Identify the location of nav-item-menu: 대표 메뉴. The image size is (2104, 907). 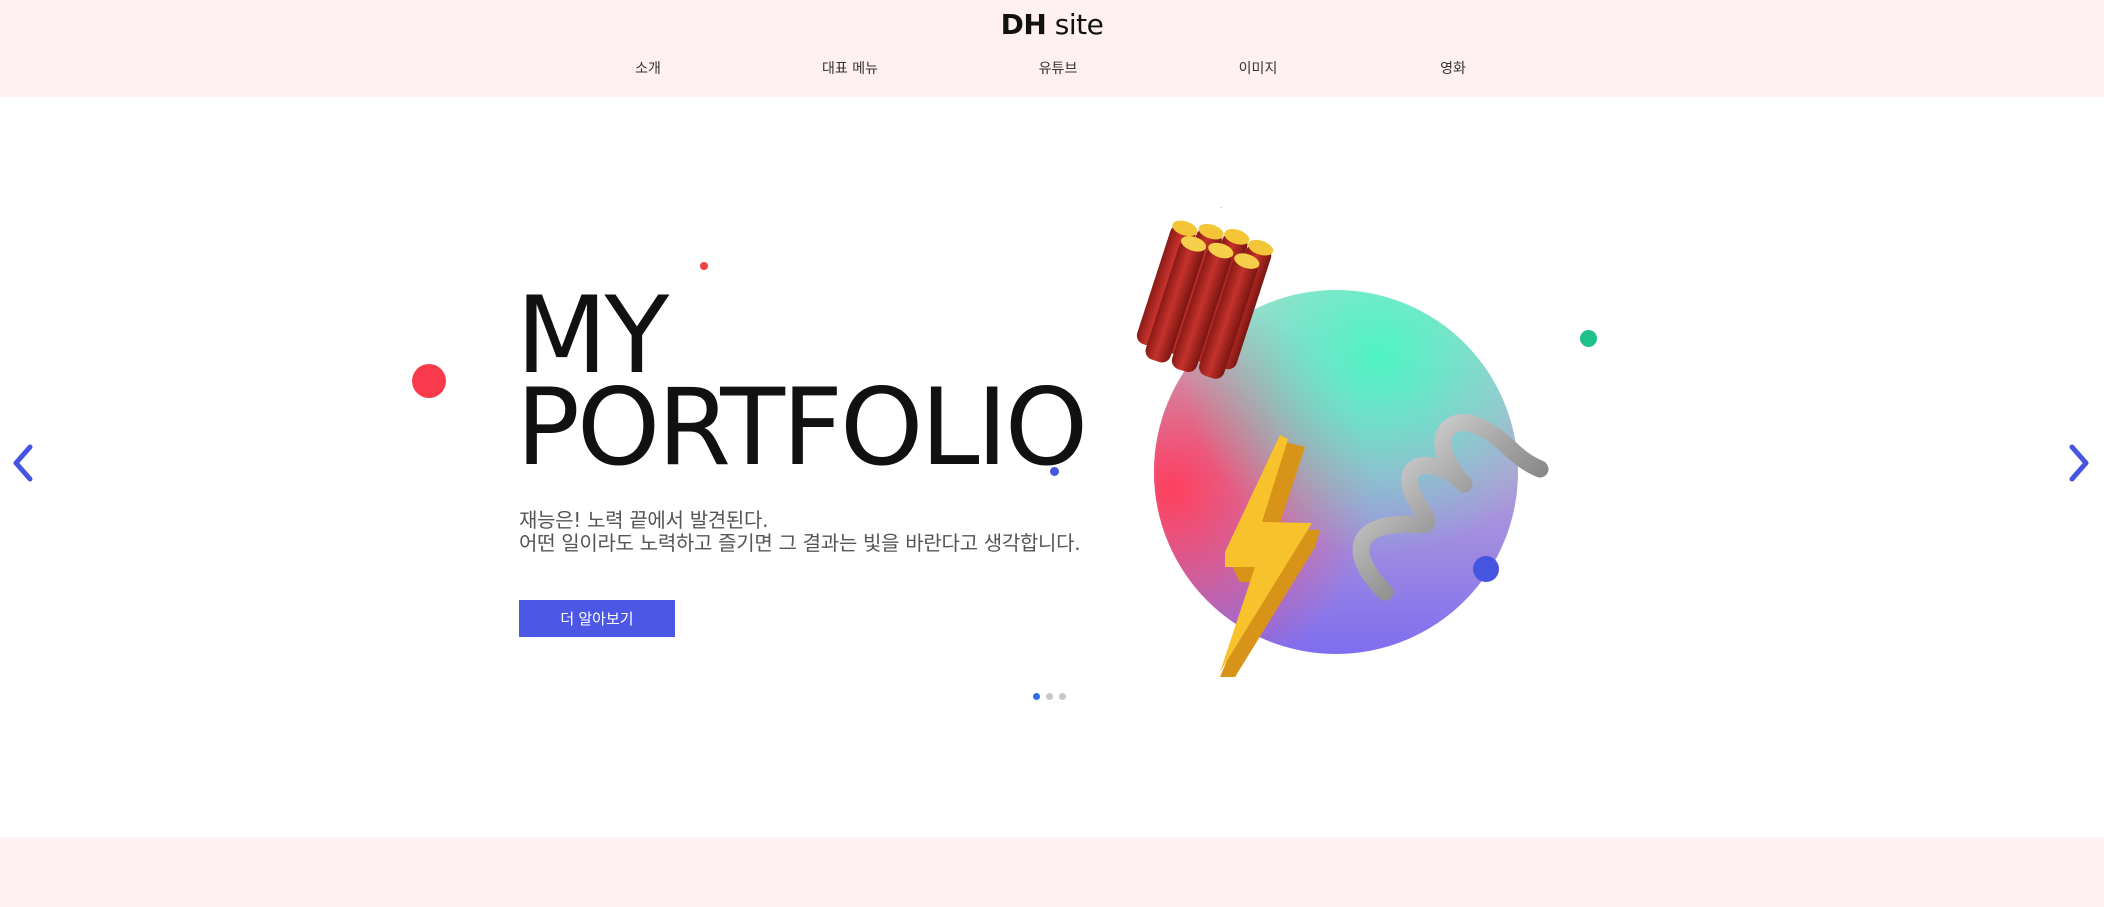
(850, 68).